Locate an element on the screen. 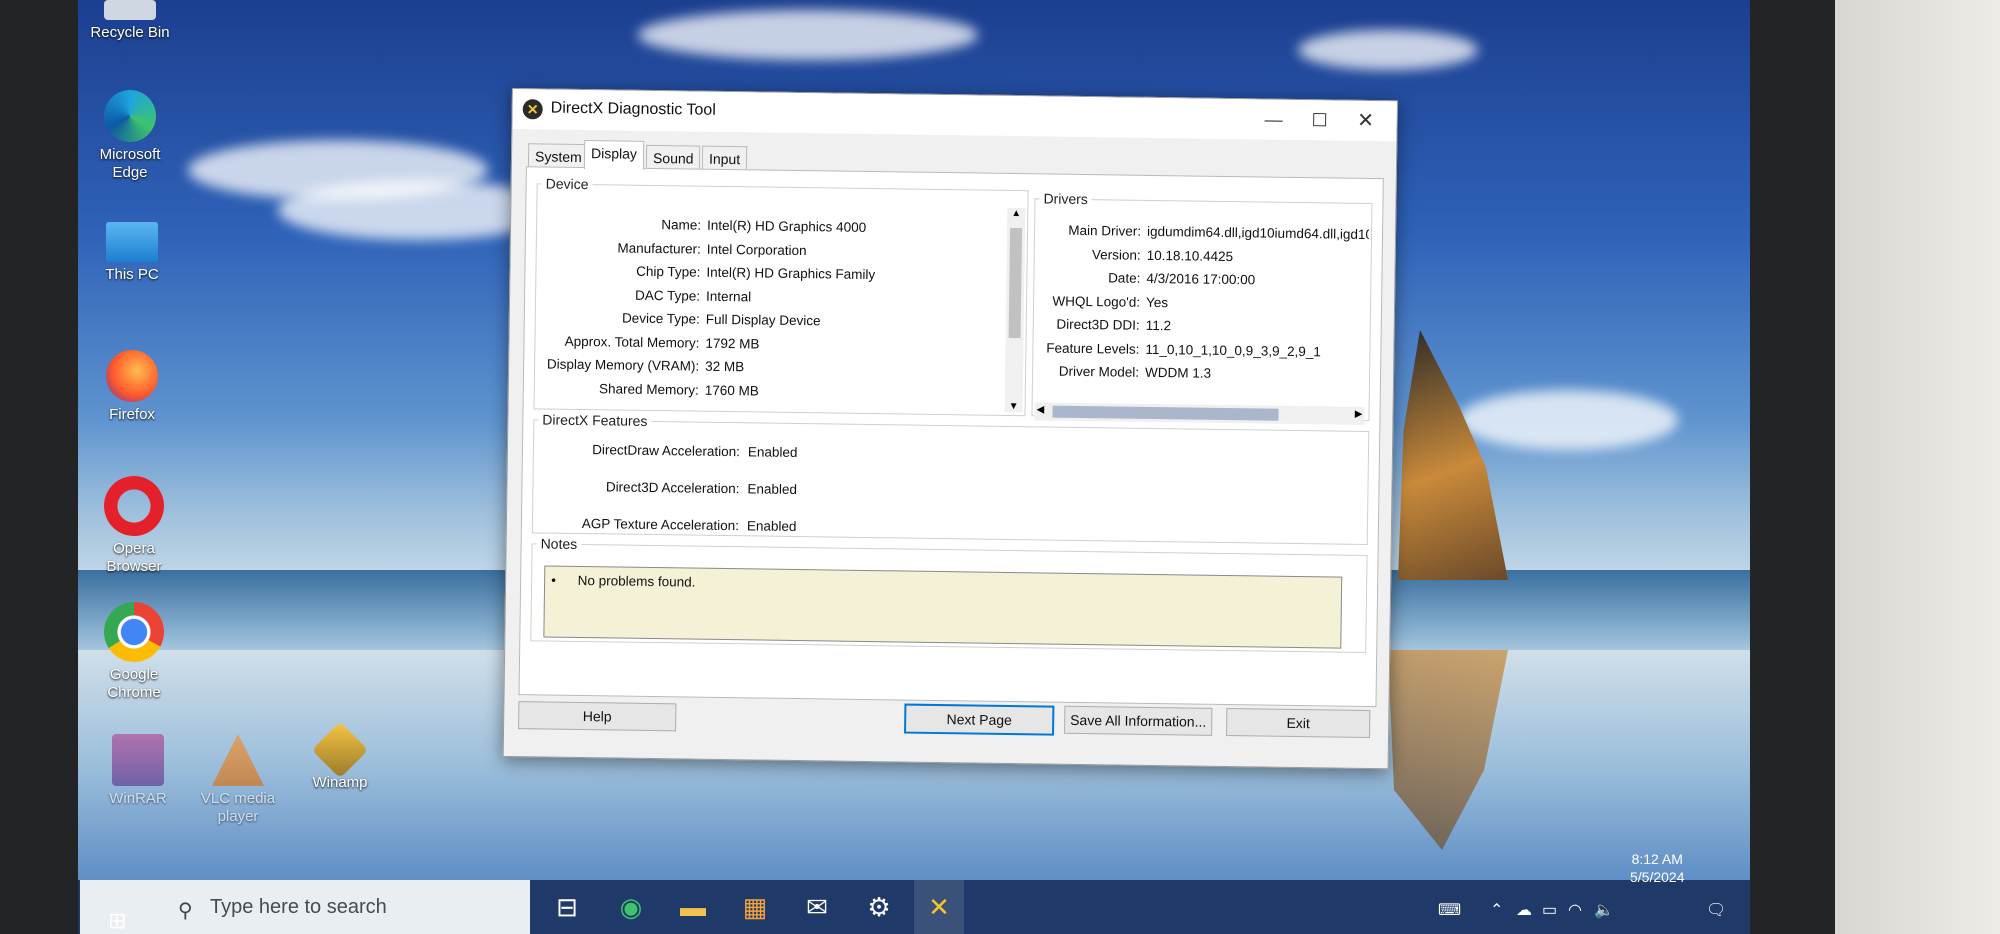 This screenshot has width=2000, height=934. maximize-button: ☐ is located at coordinates (1319, 120).